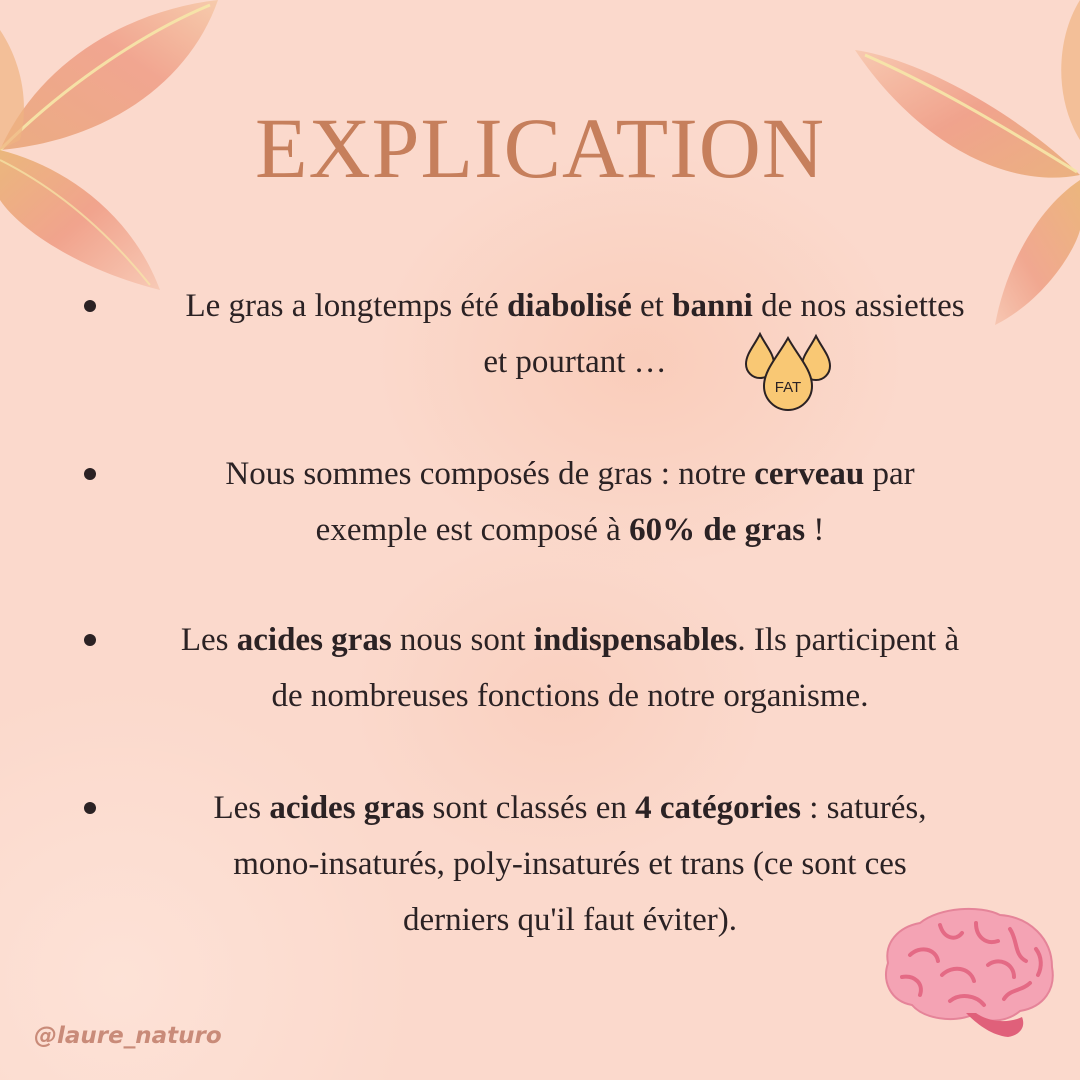 The height and width of the screenshot is (1080, 1080). What do you see at coordinates (472, 530) in the screenshot?
I see `bullet-text-run: exemple est composé à` at bounding box center [472, 530].